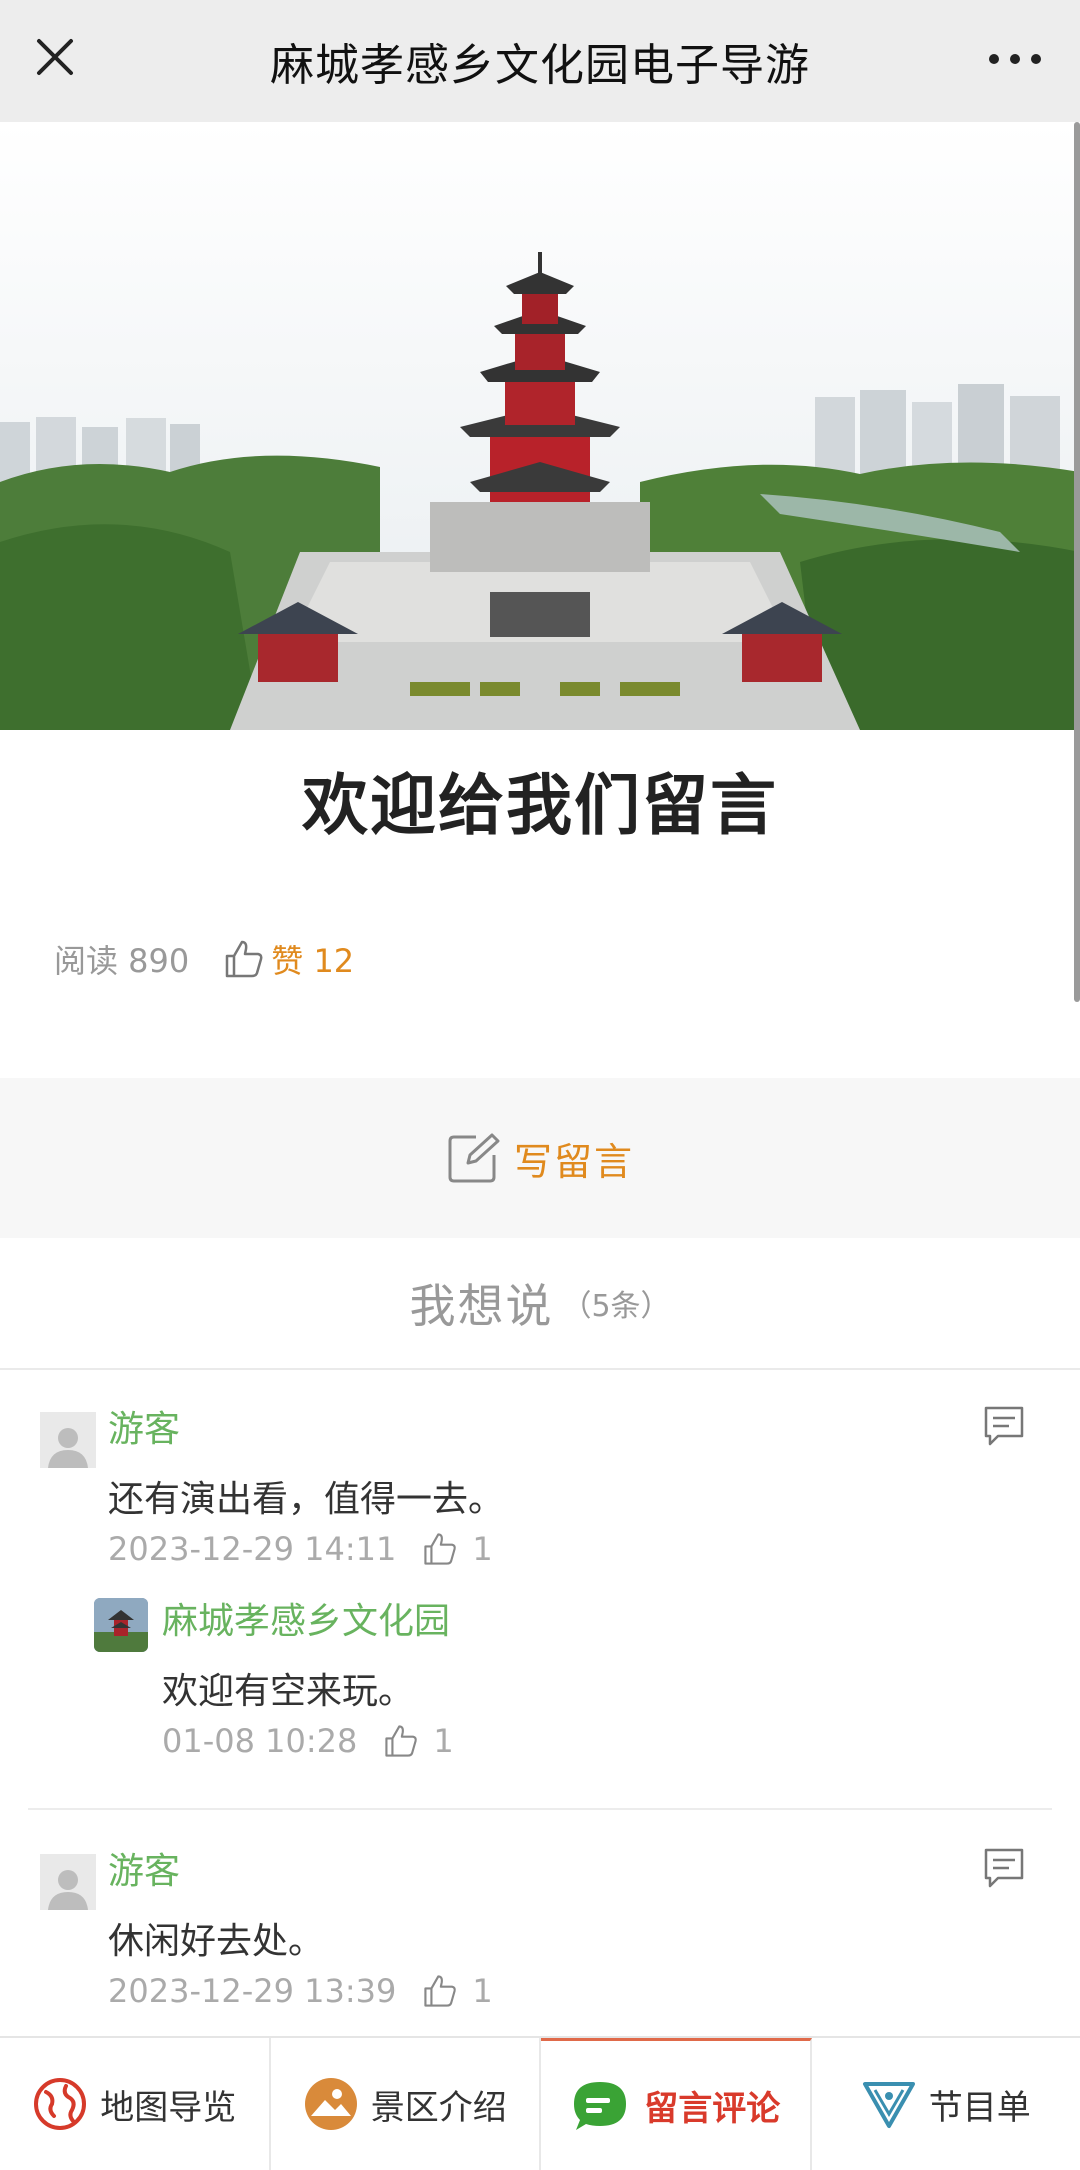 The image size is (1080, 2170). What do you see at coordinates (252, 1991) in the screenshot?
I see `comment-time: 2023-12-29 13:39` at bounding box center [252, 1991].